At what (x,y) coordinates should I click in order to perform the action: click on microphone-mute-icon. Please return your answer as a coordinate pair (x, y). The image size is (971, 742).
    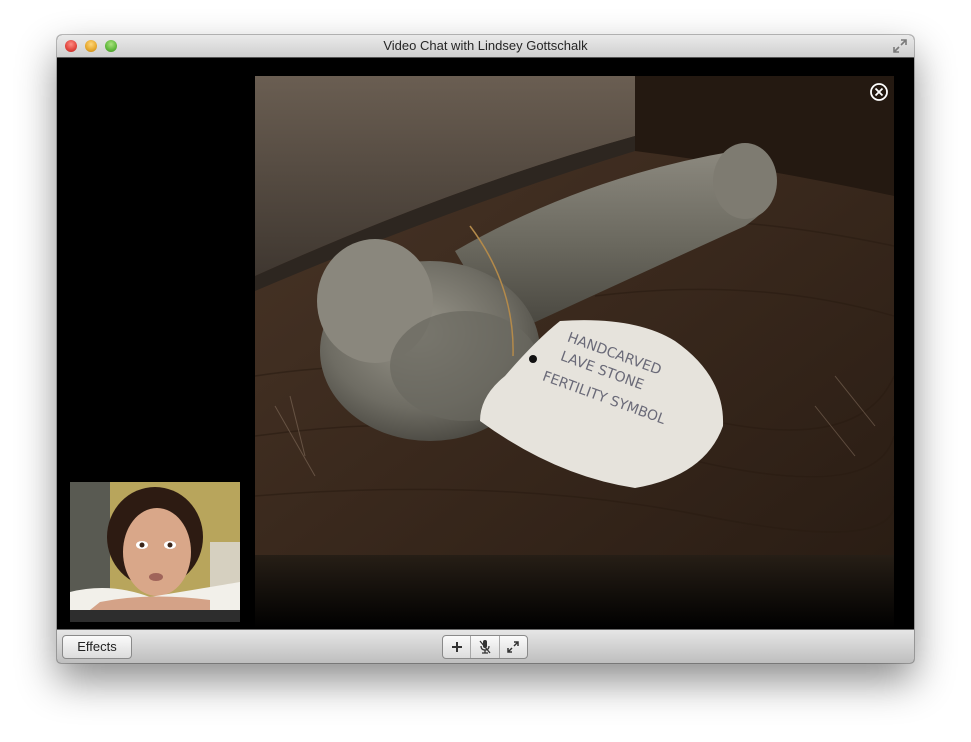
    Looking at the image, I should click on (485, 647).